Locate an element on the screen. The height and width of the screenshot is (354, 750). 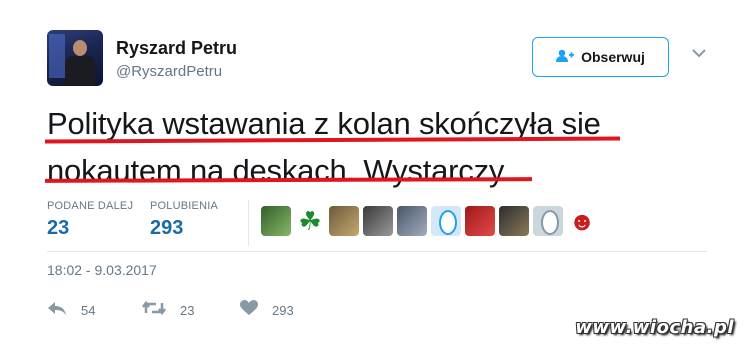
author-avatar is located at coordinates (75, 58).